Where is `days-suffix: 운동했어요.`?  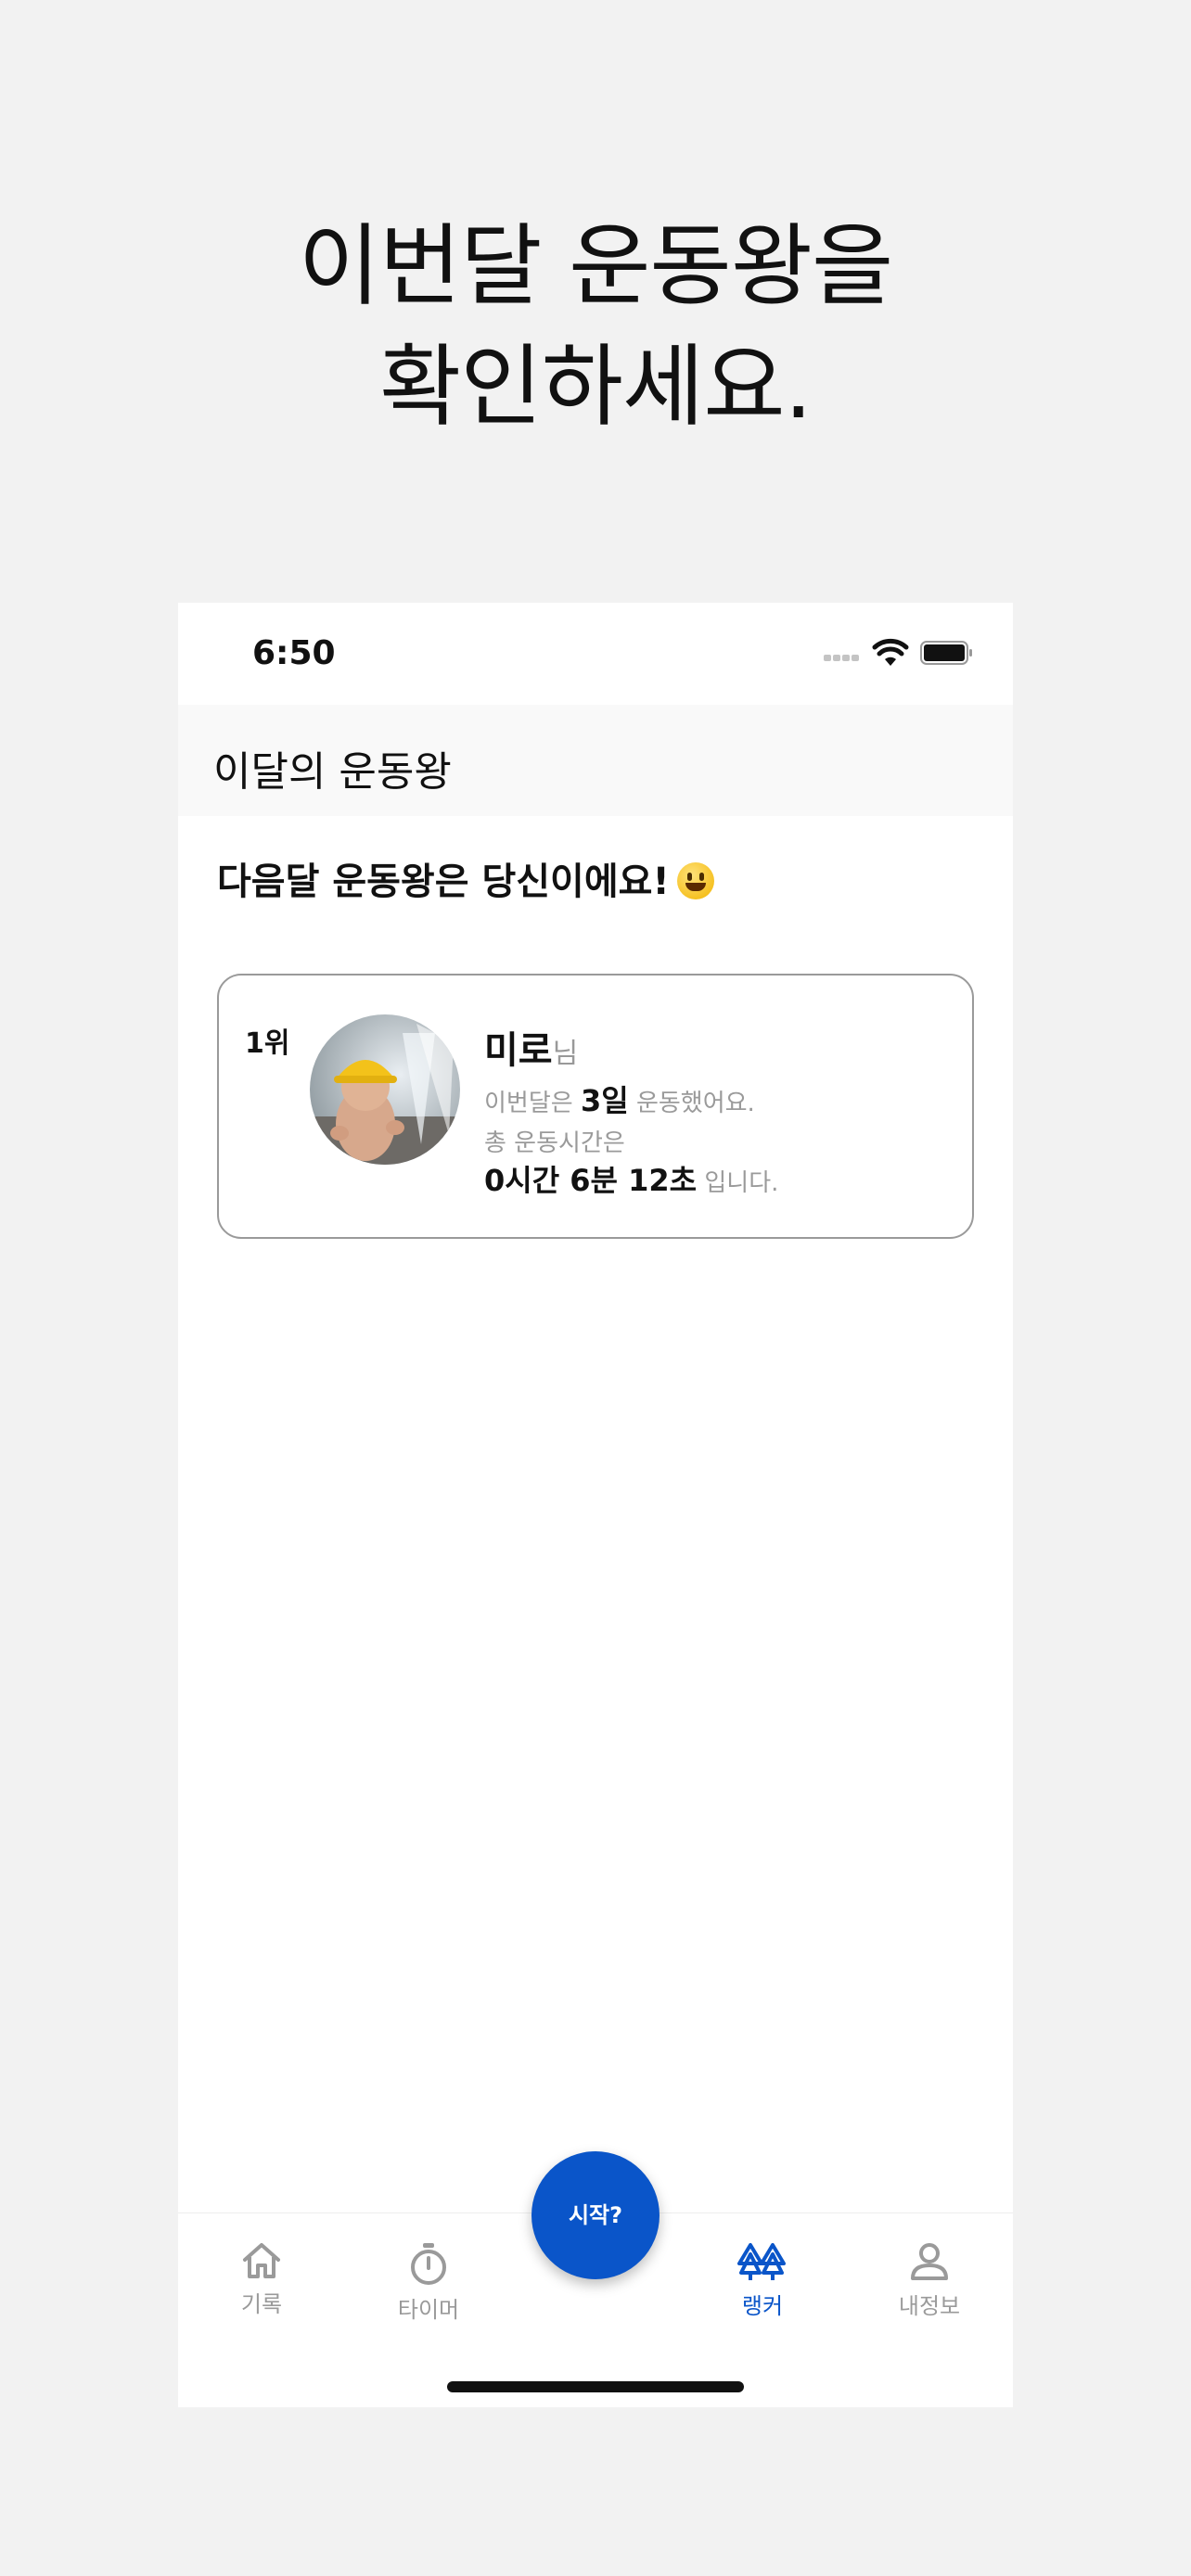 days-suffix: 운동했어요. is located at coordinates (695, 1103).